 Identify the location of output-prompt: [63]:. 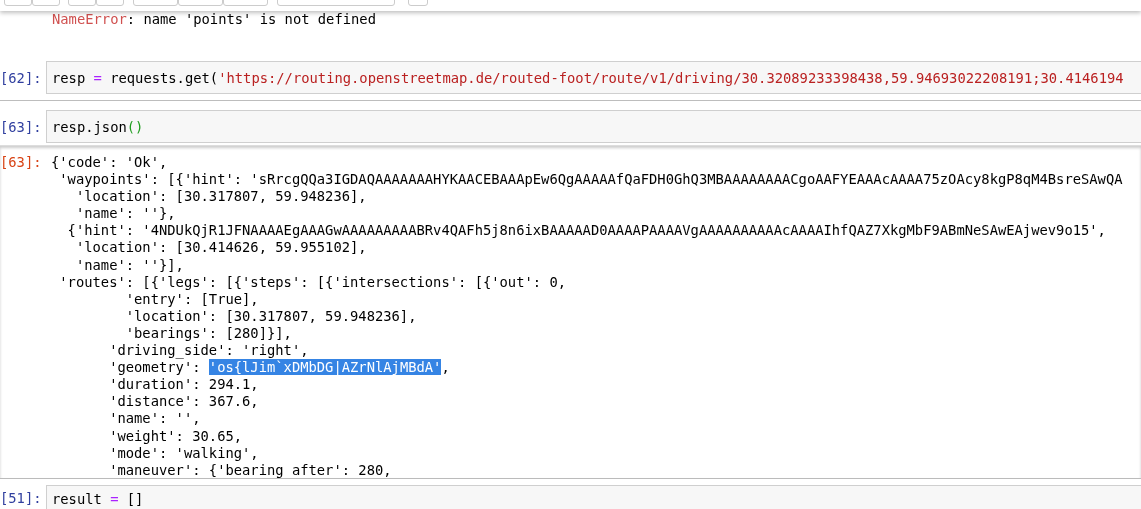
(21, 162).